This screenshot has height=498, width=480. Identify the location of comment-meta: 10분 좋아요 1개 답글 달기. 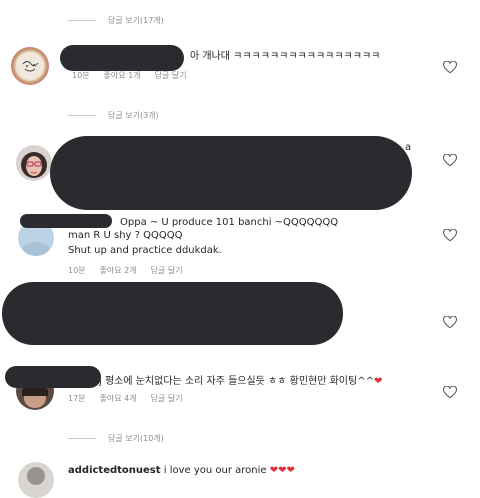
(136, 75).